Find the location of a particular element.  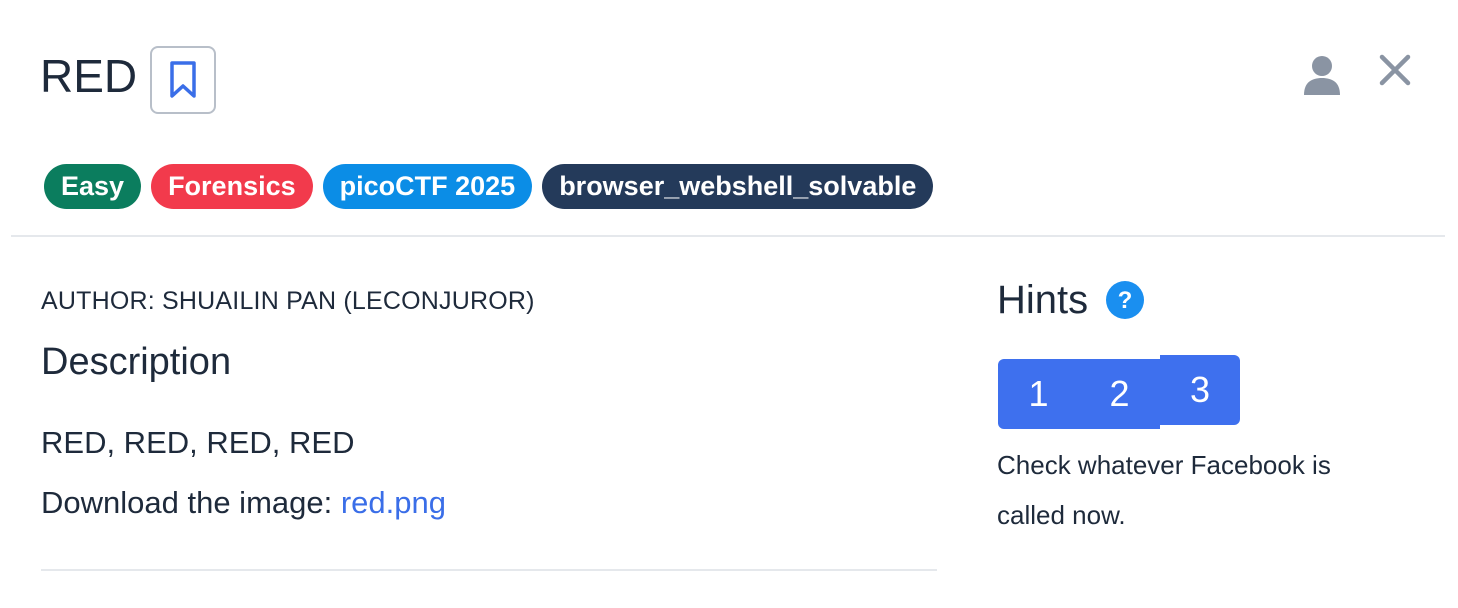

close-icon is located at coordinates (1395, 70).